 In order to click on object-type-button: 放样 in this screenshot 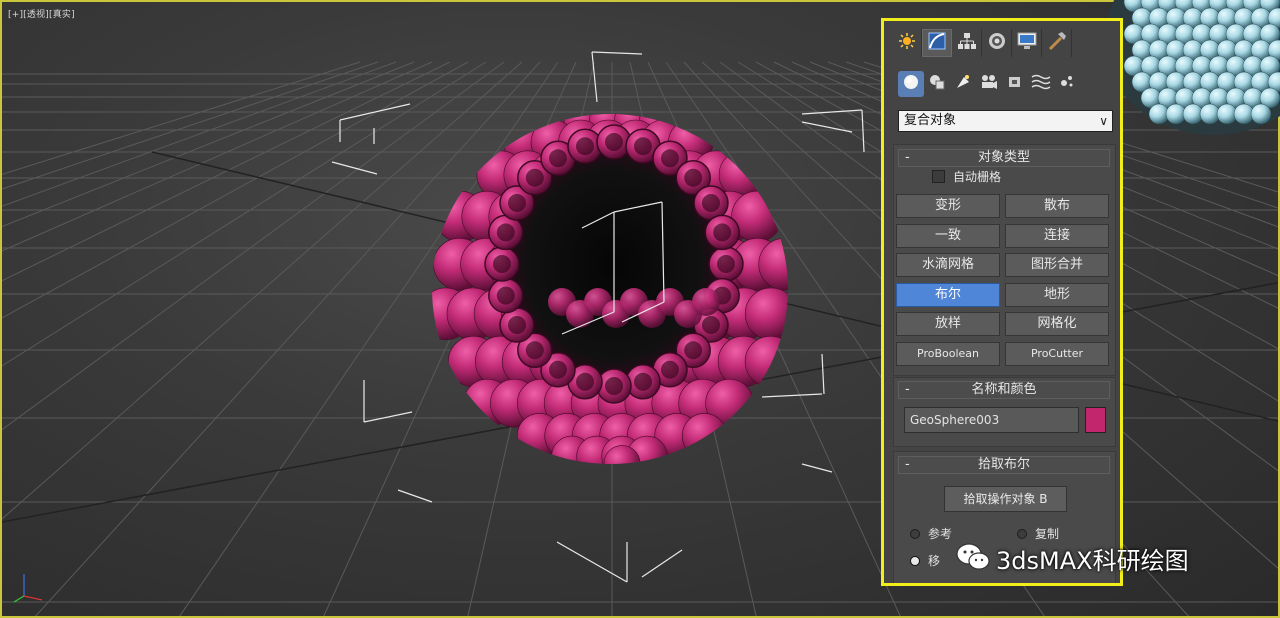, I will do `click(948, 324)`.